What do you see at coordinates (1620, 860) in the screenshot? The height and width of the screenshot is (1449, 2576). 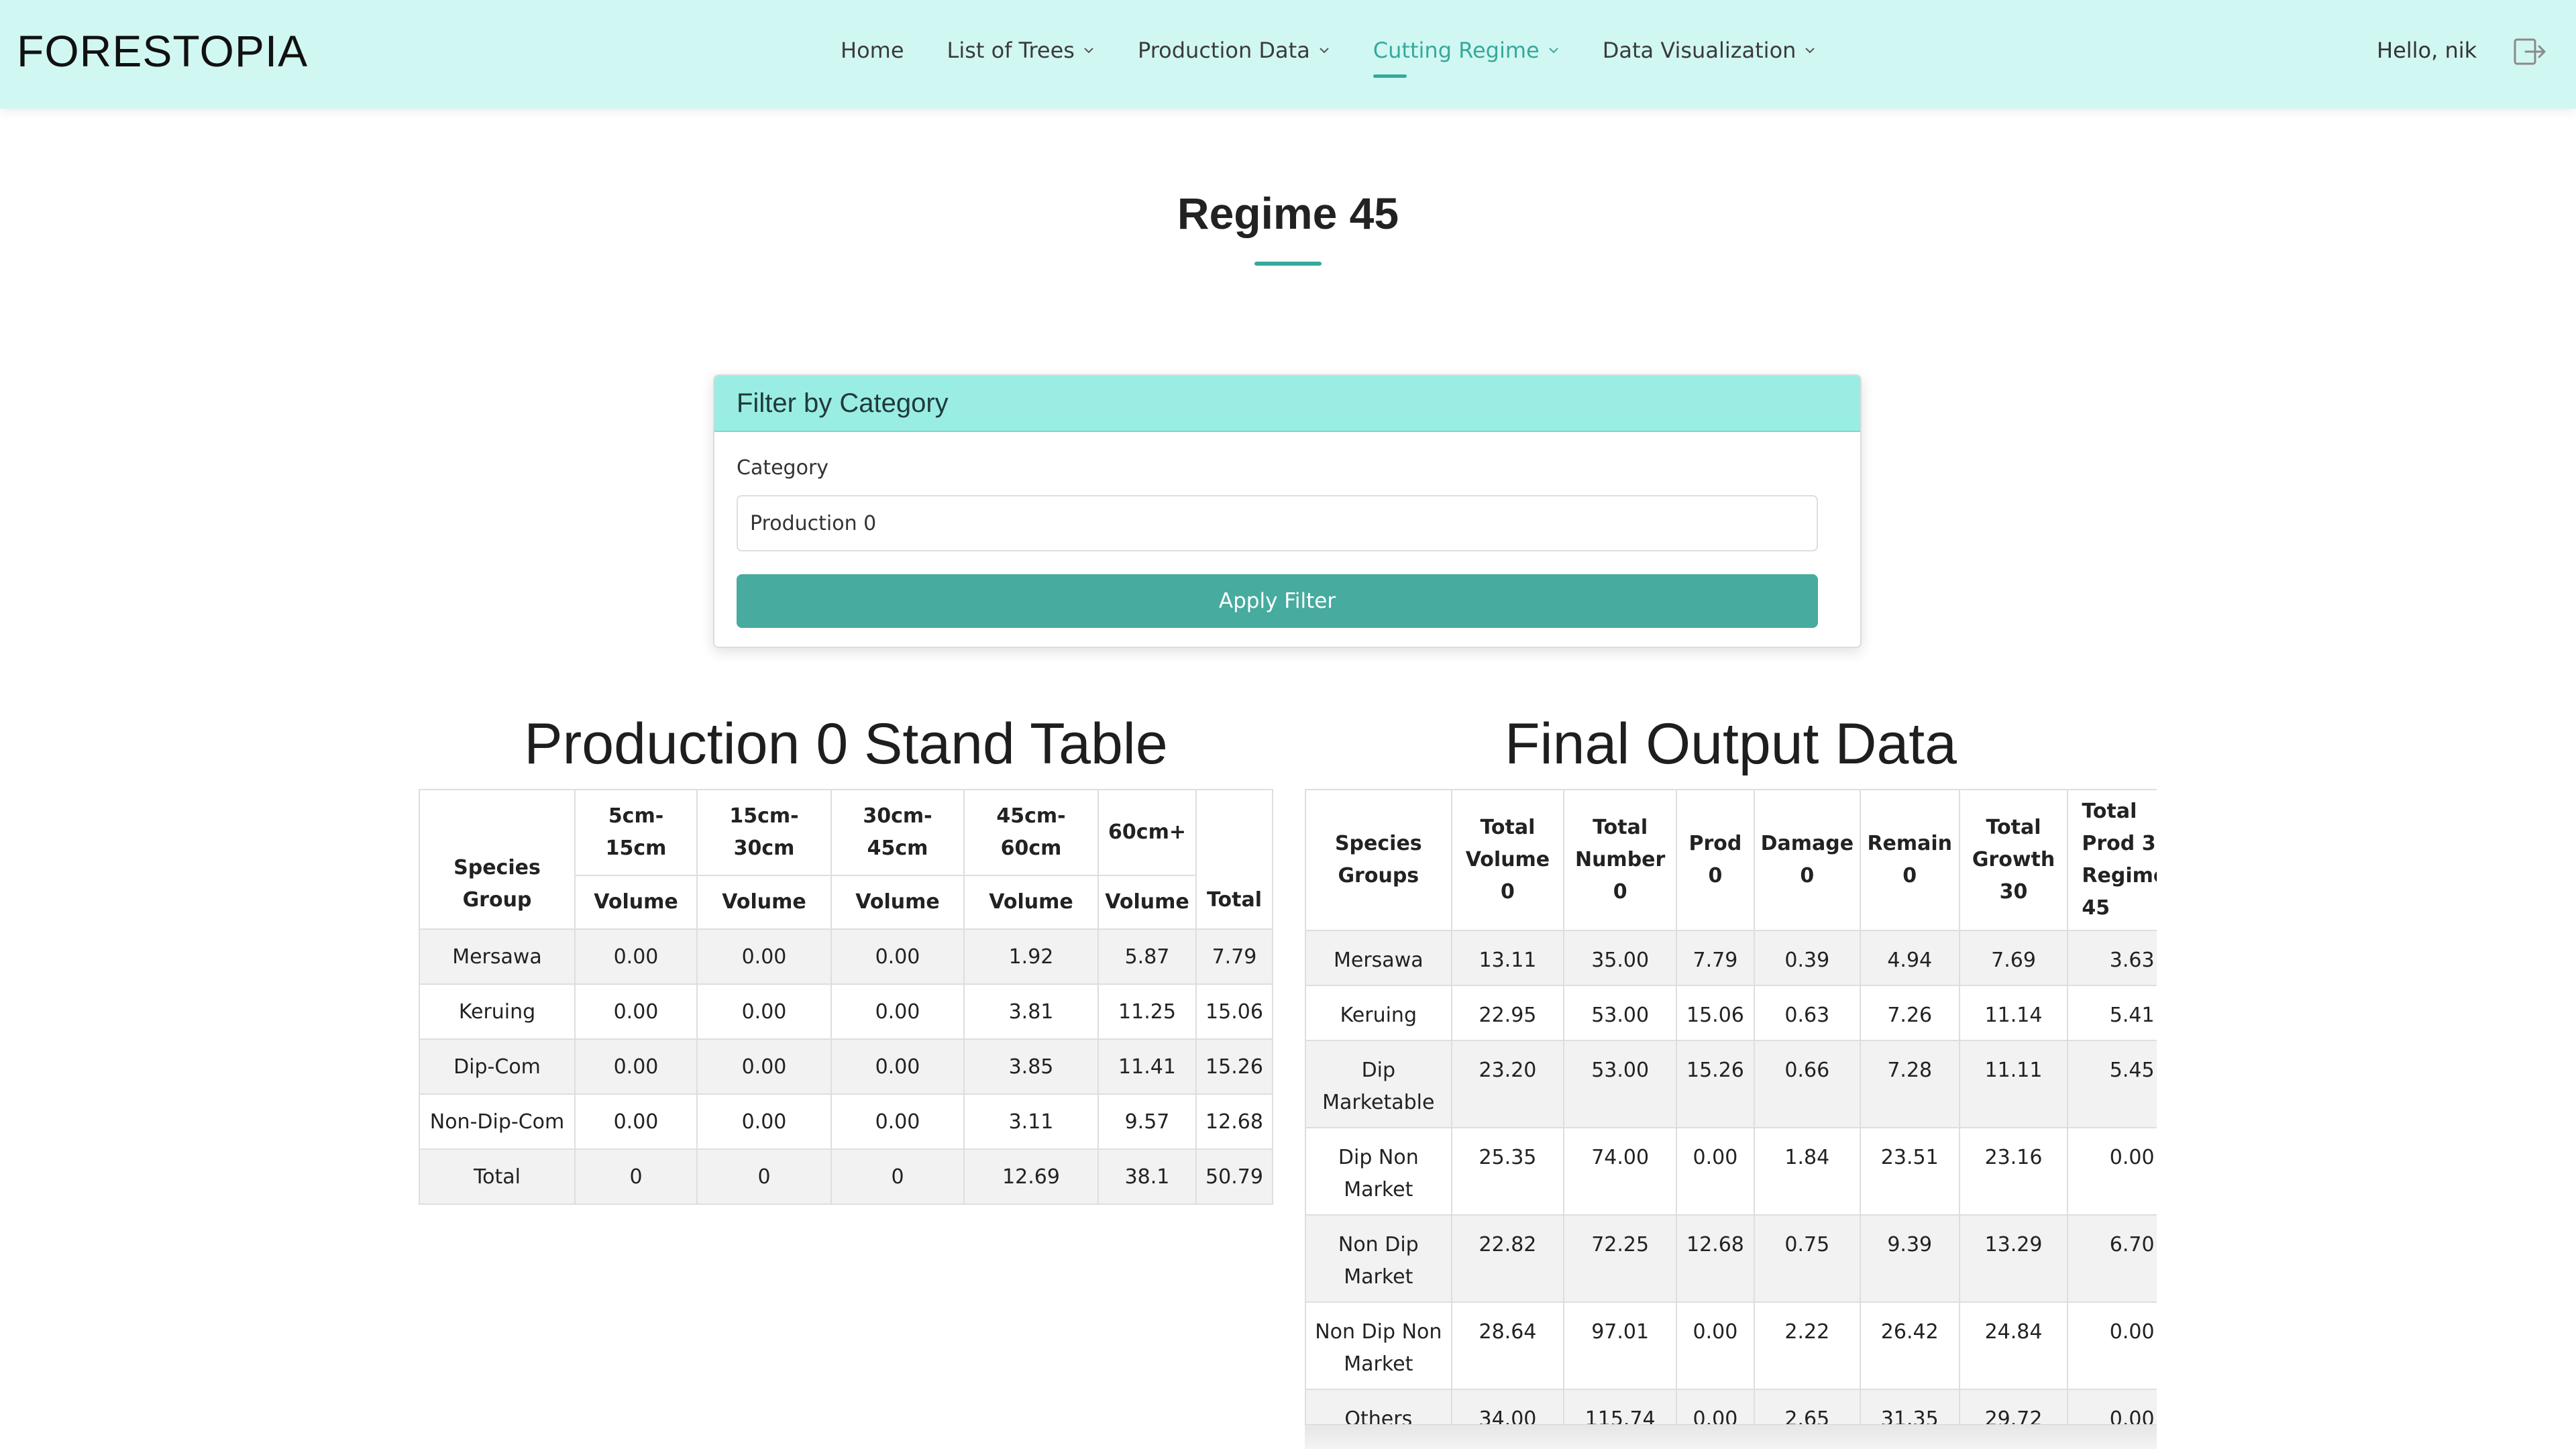 I see `column-header: Total Number 0` at bounding box center [1620, 860].